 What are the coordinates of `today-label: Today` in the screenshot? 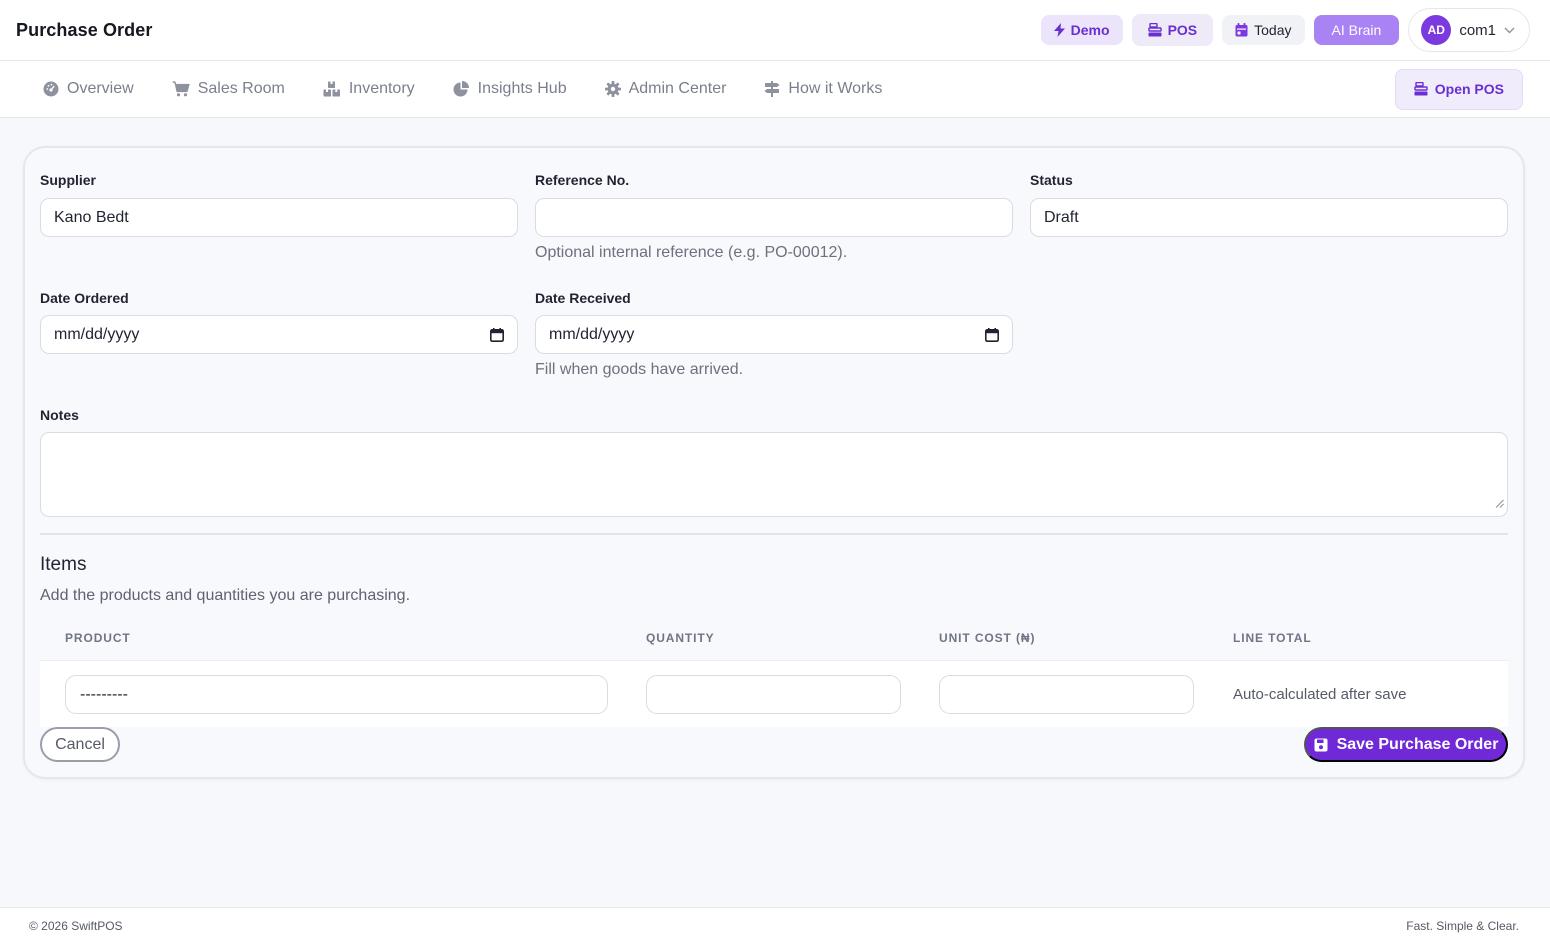 It's located at (1273, 30).